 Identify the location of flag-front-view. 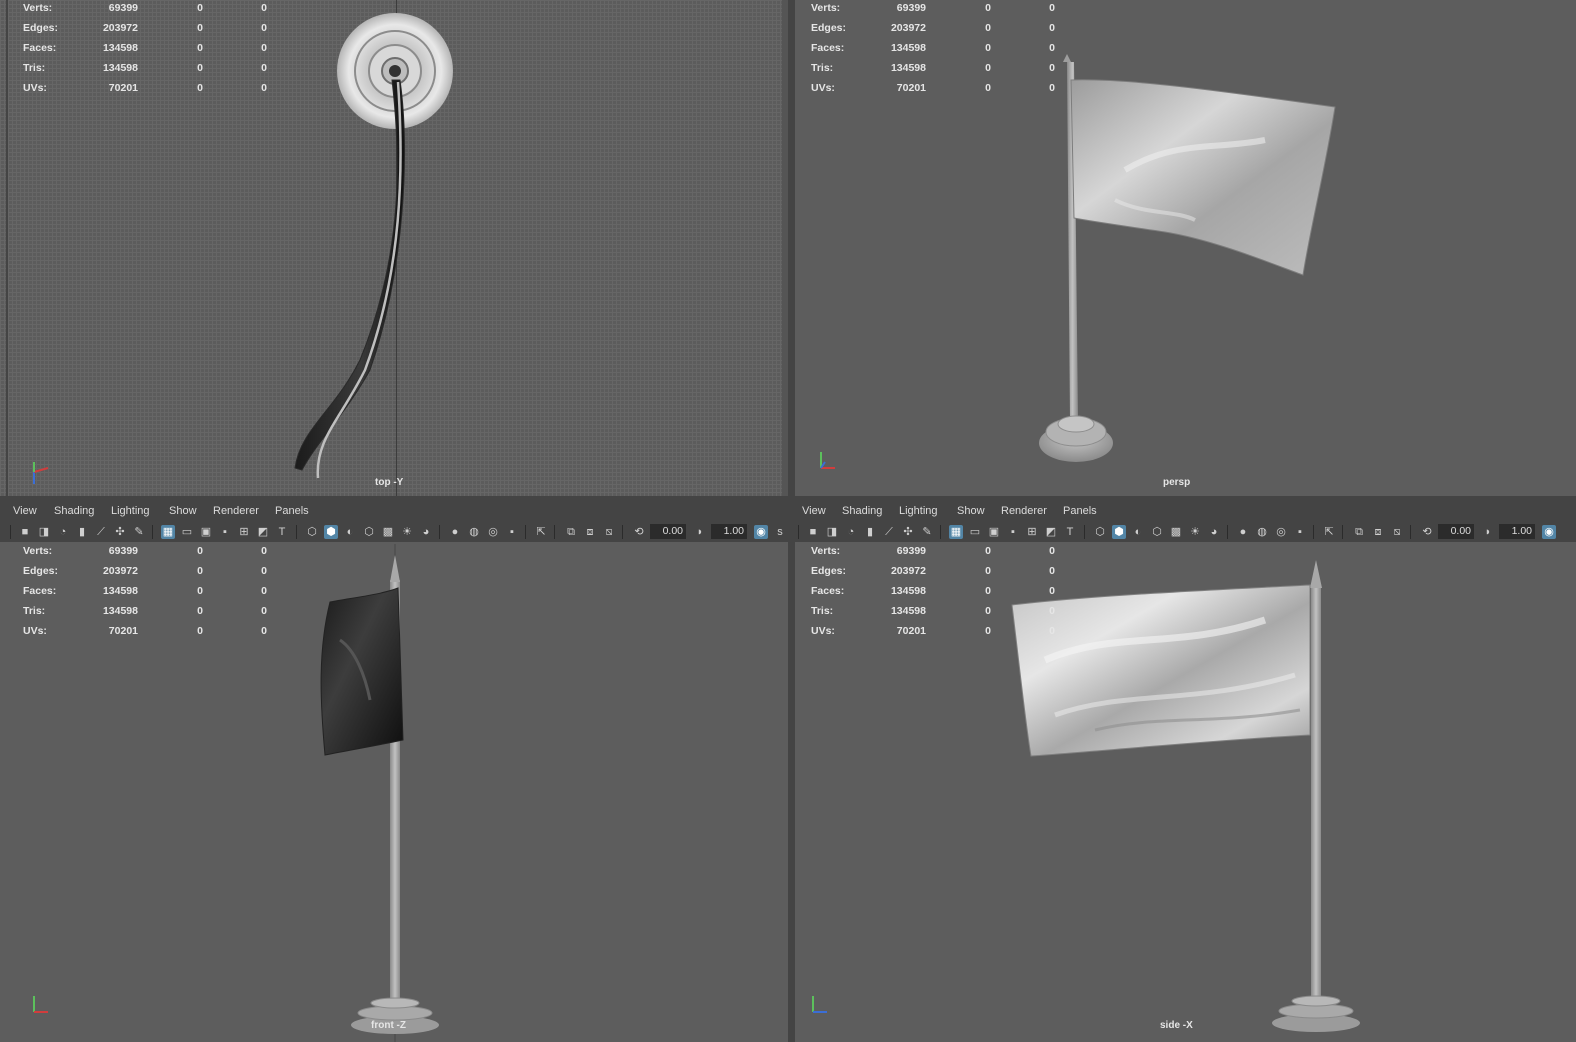
(379, 793).